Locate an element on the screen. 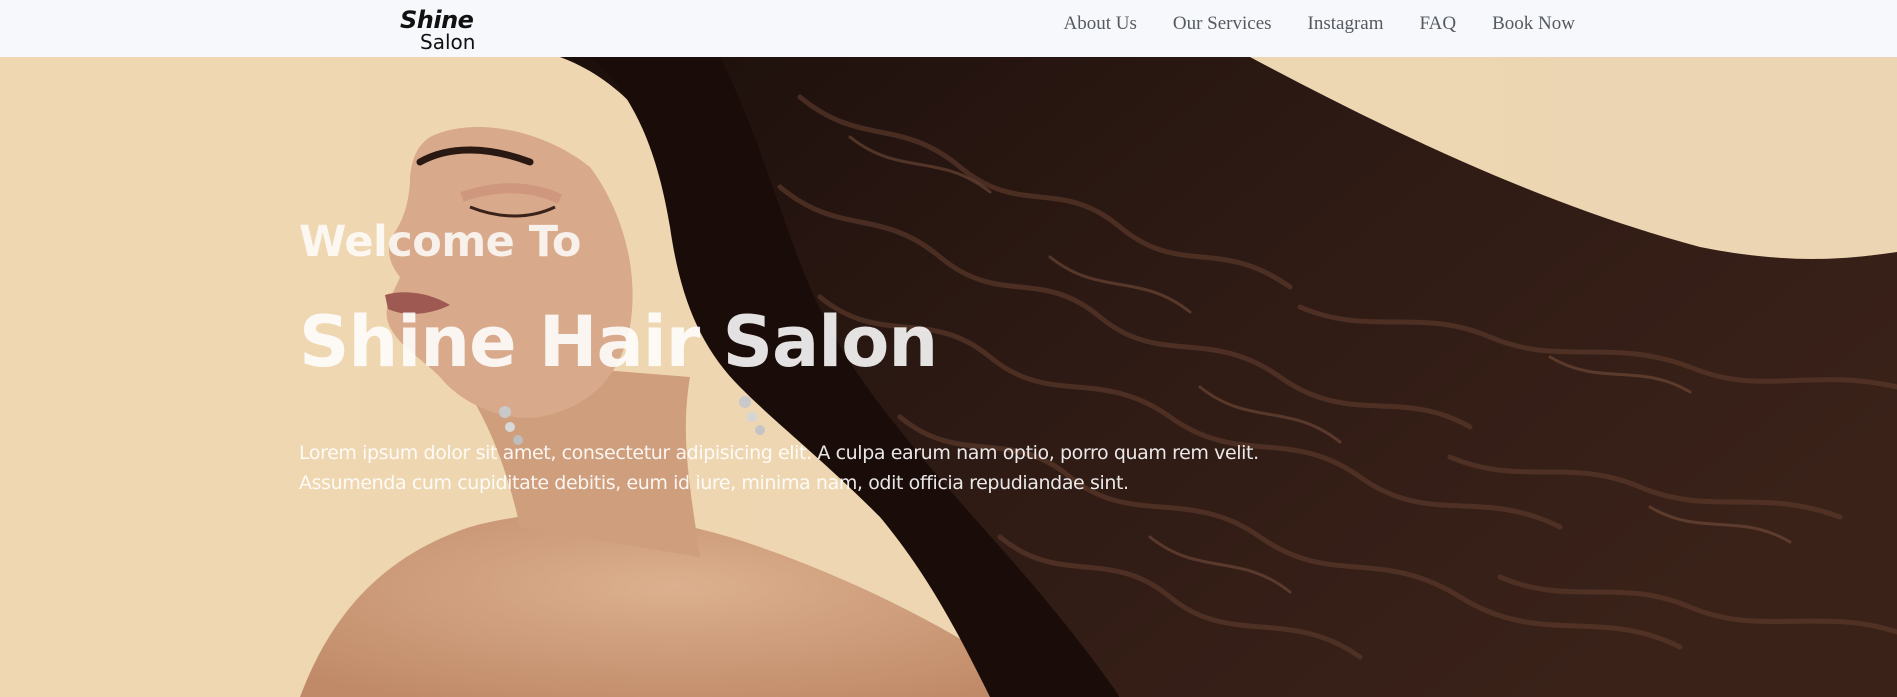 This screenshot has width=1897, height=697. hero-title: Shine Hair Salon is located at coordinates (618, 342).